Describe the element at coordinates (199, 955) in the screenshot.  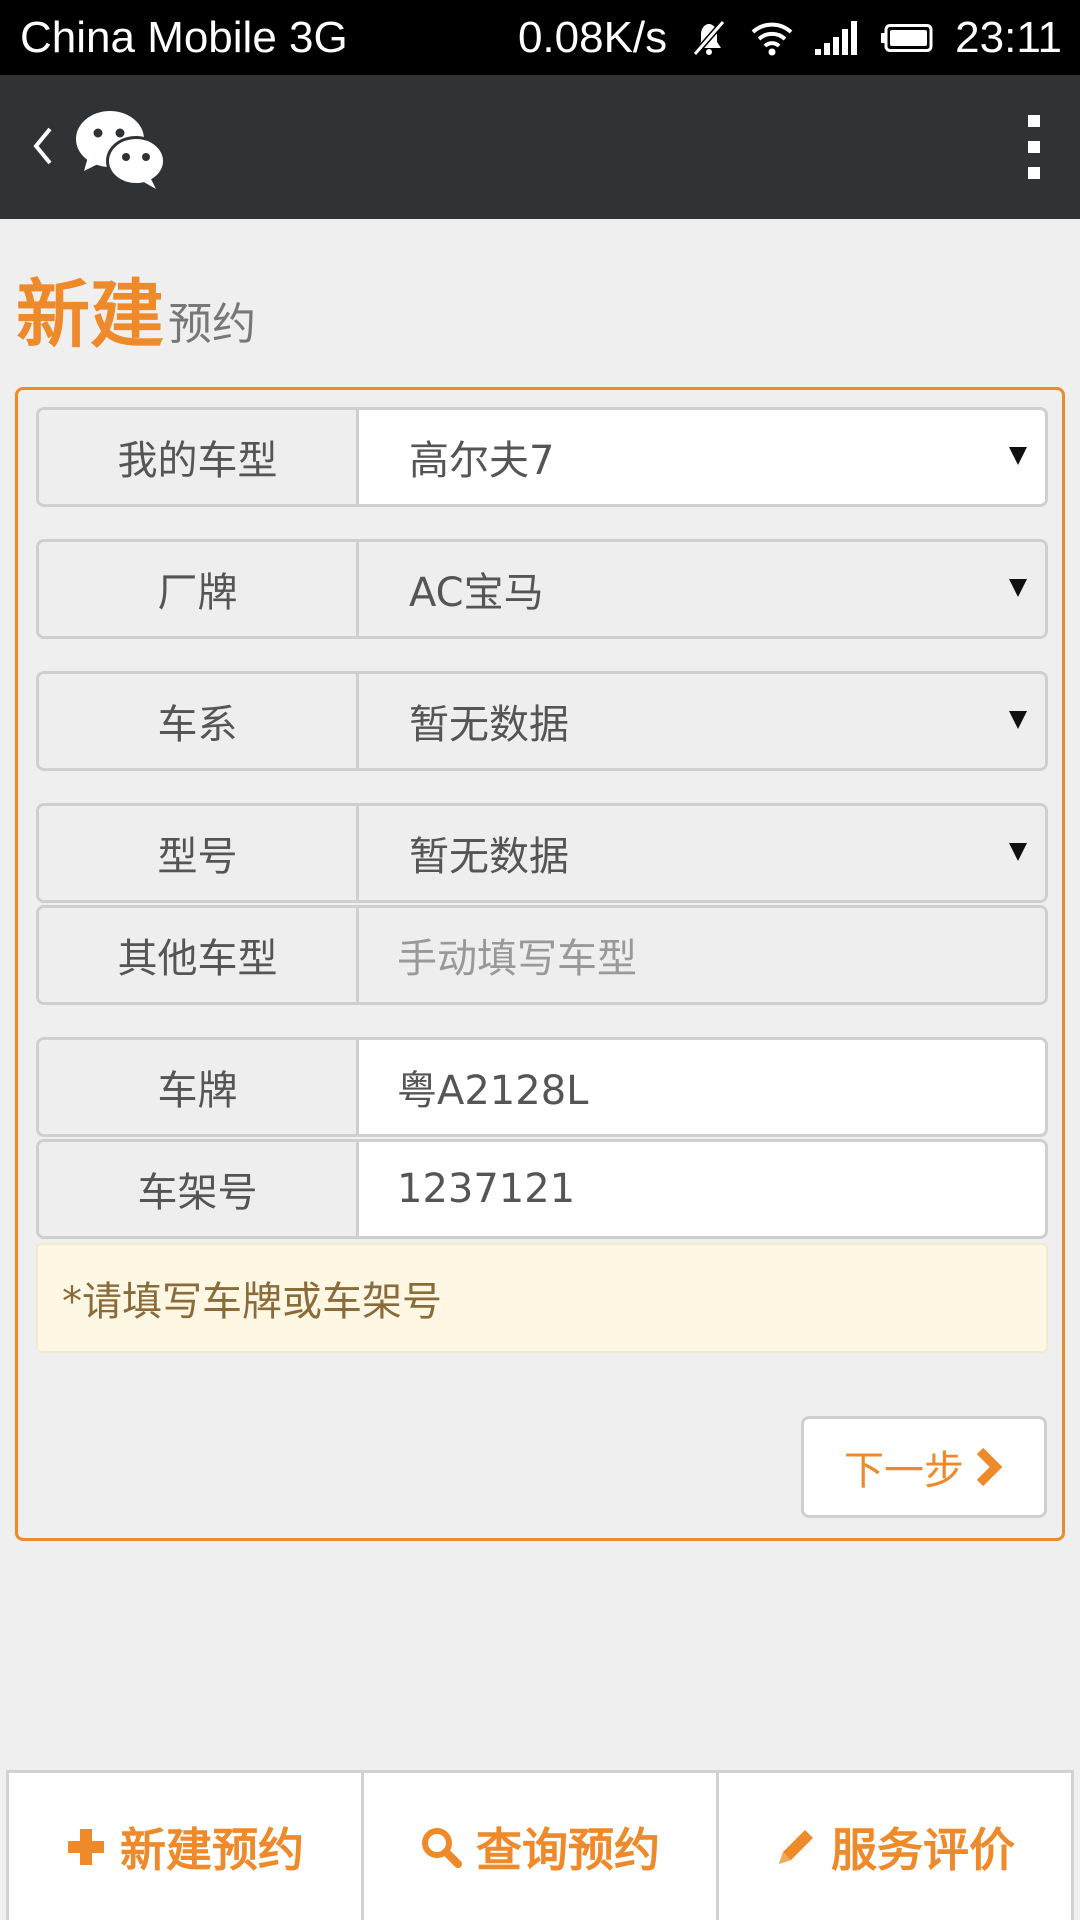
I see `other-model-label: 其他车型` at that location.